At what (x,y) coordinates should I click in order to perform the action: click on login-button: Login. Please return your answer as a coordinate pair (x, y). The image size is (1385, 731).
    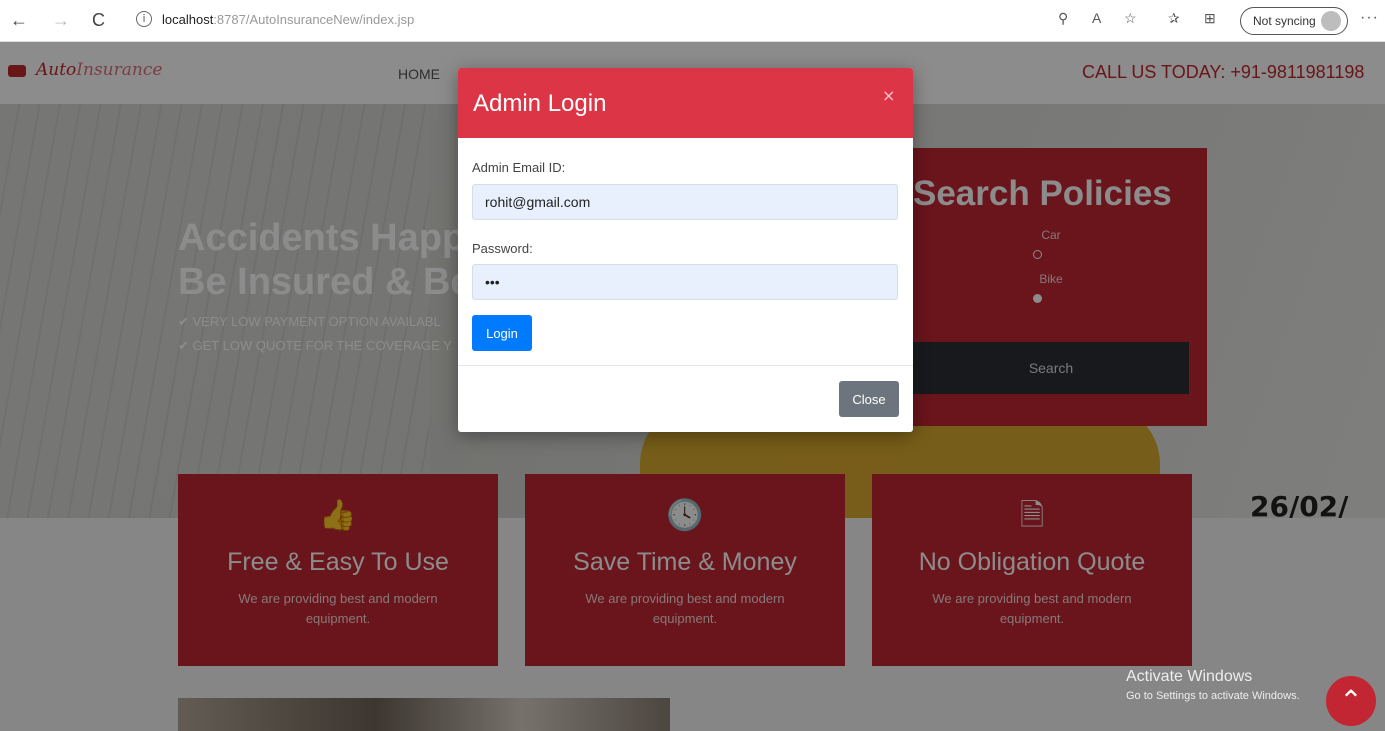
    Looking at the image, I should click on (502, 333).